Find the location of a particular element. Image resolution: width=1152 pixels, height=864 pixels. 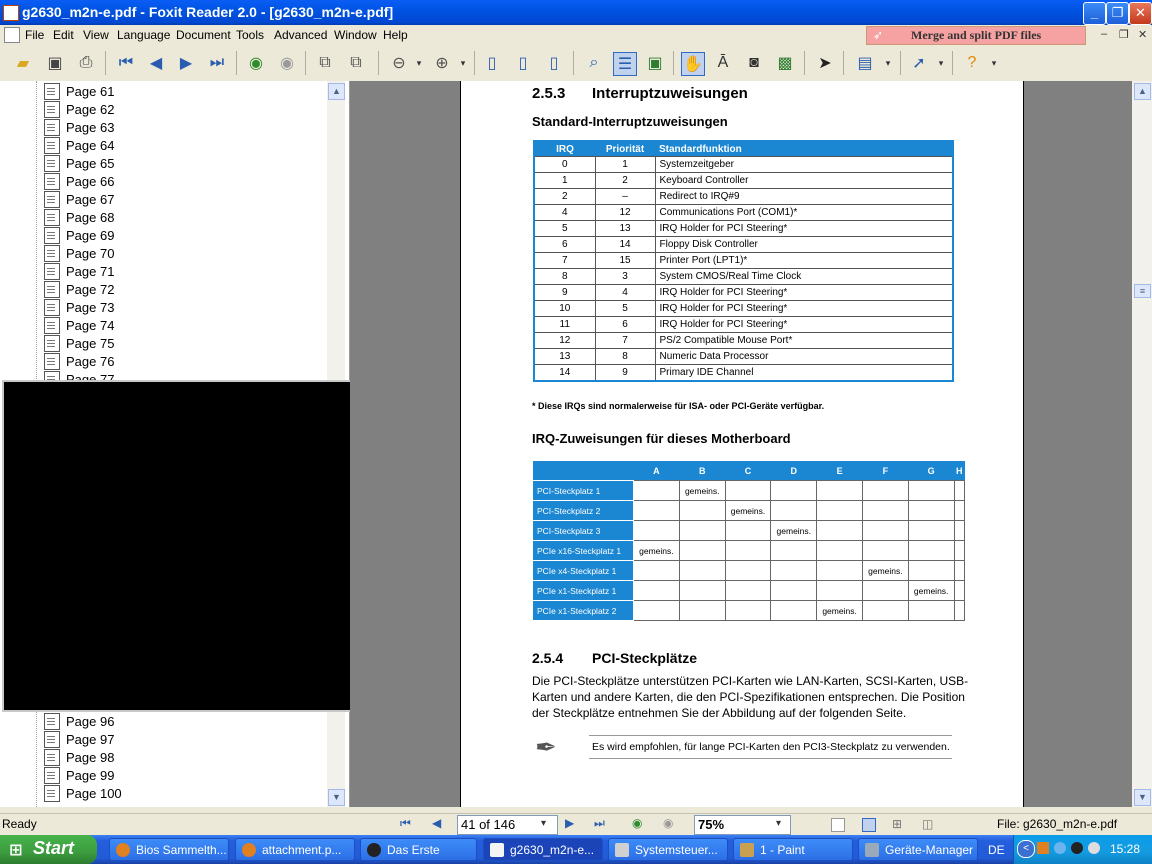

menu-tools: Tools is located at coordinates (250, 35).